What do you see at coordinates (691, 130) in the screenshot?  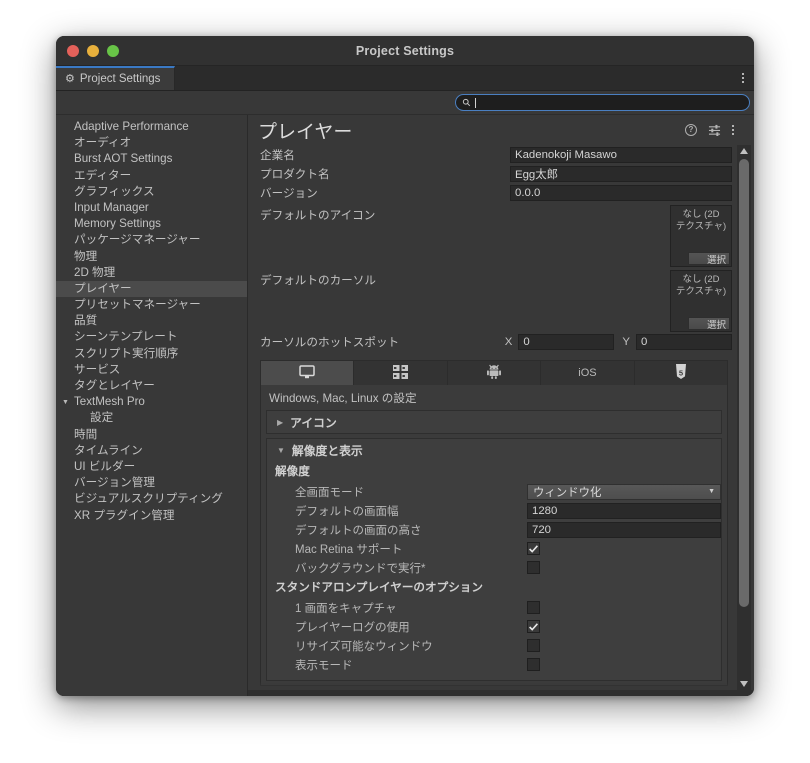 I see `help-icon: ?` at bounding box center [691, 130].